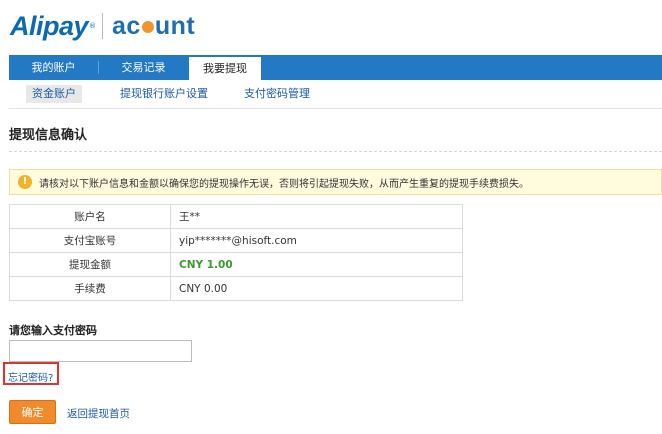 The image size is (662, 434). I want to click on table-row: 提现金额 CNY 1.00, so click(236, 264).